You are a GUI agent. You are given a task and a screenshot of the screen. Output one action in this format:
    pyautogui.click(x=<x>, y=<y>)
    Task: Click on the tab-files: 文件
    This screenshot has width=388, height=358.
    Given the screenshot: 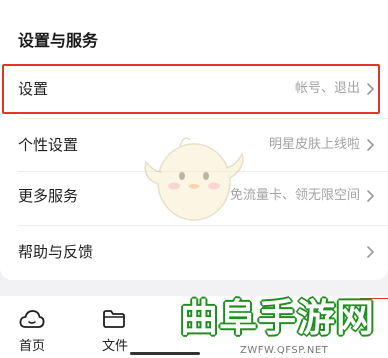 What is the action you would take?
    pyautogui.click(x=115, y=327)
    